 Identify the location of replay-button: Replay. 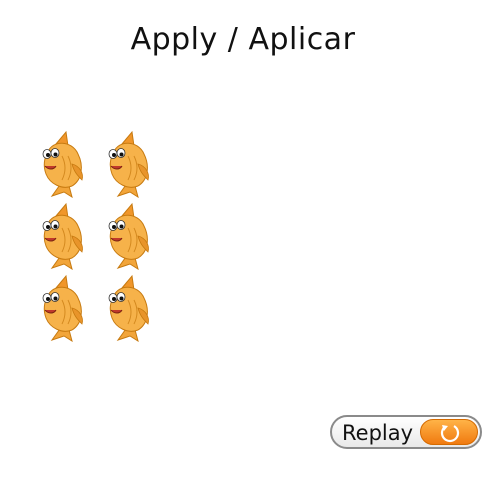
(406, 432).